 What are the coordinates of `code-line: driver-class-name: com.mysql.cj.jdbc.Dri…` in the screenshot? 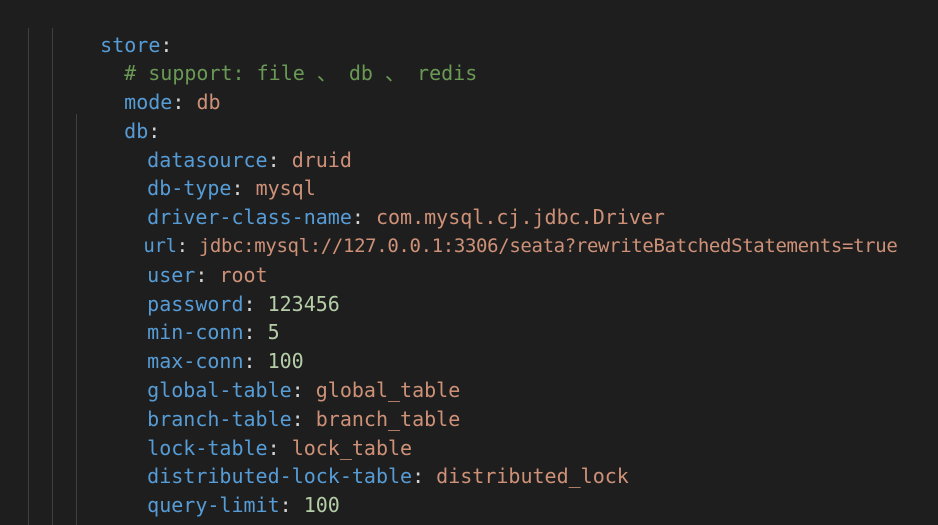 It's located at (382, 202).